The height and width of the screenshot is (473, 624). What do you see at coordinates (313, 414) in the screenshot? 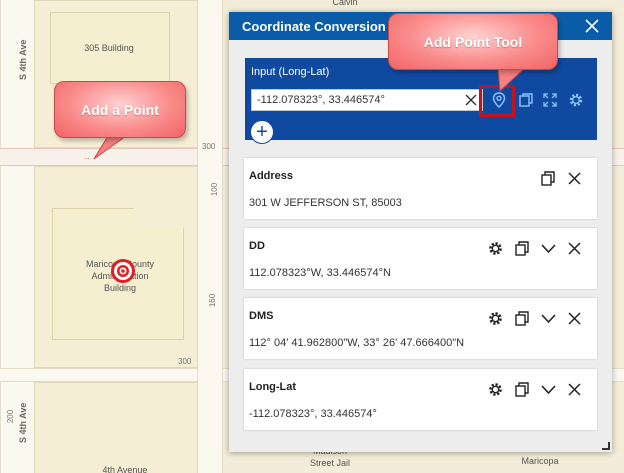
I see `card-value: -112.078323°, 33.446574°` at bounding box center [313, 414].